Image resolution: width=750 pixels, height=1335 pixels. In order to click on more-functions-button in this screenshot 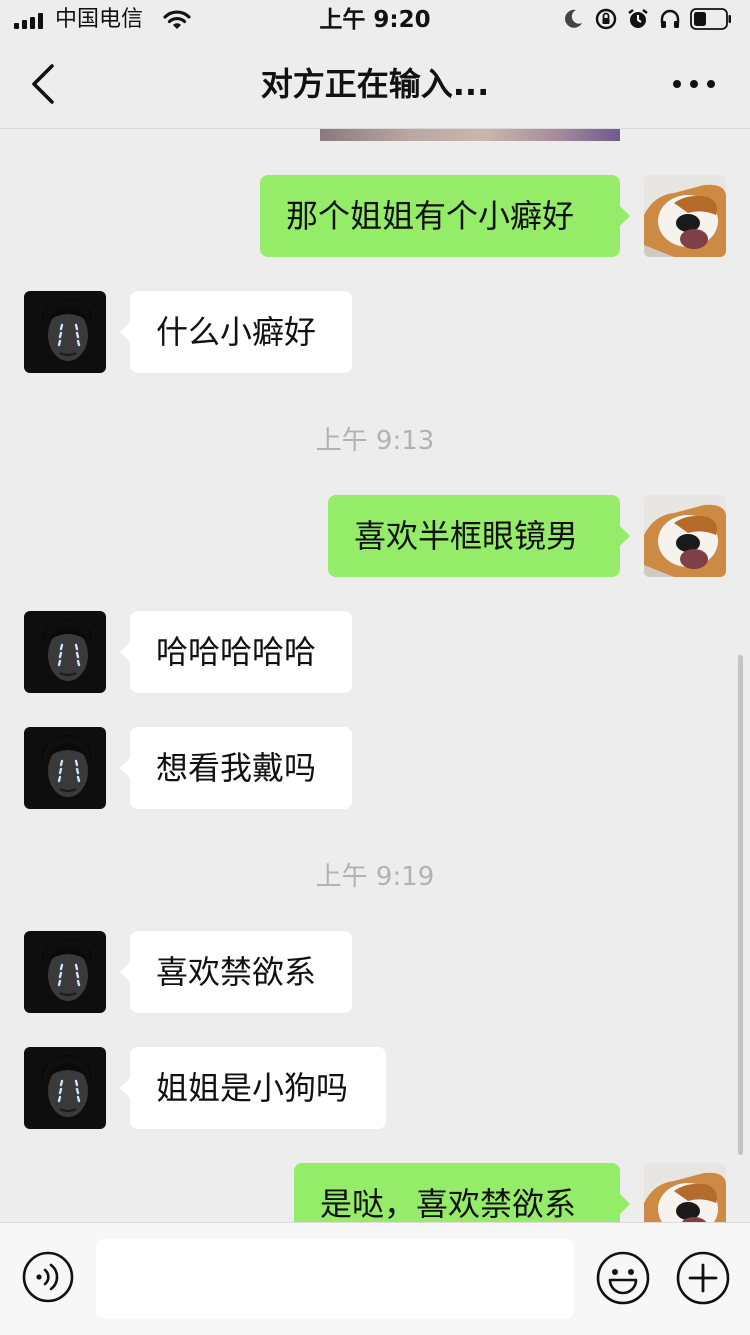, I will do `click(703, 1278)`.